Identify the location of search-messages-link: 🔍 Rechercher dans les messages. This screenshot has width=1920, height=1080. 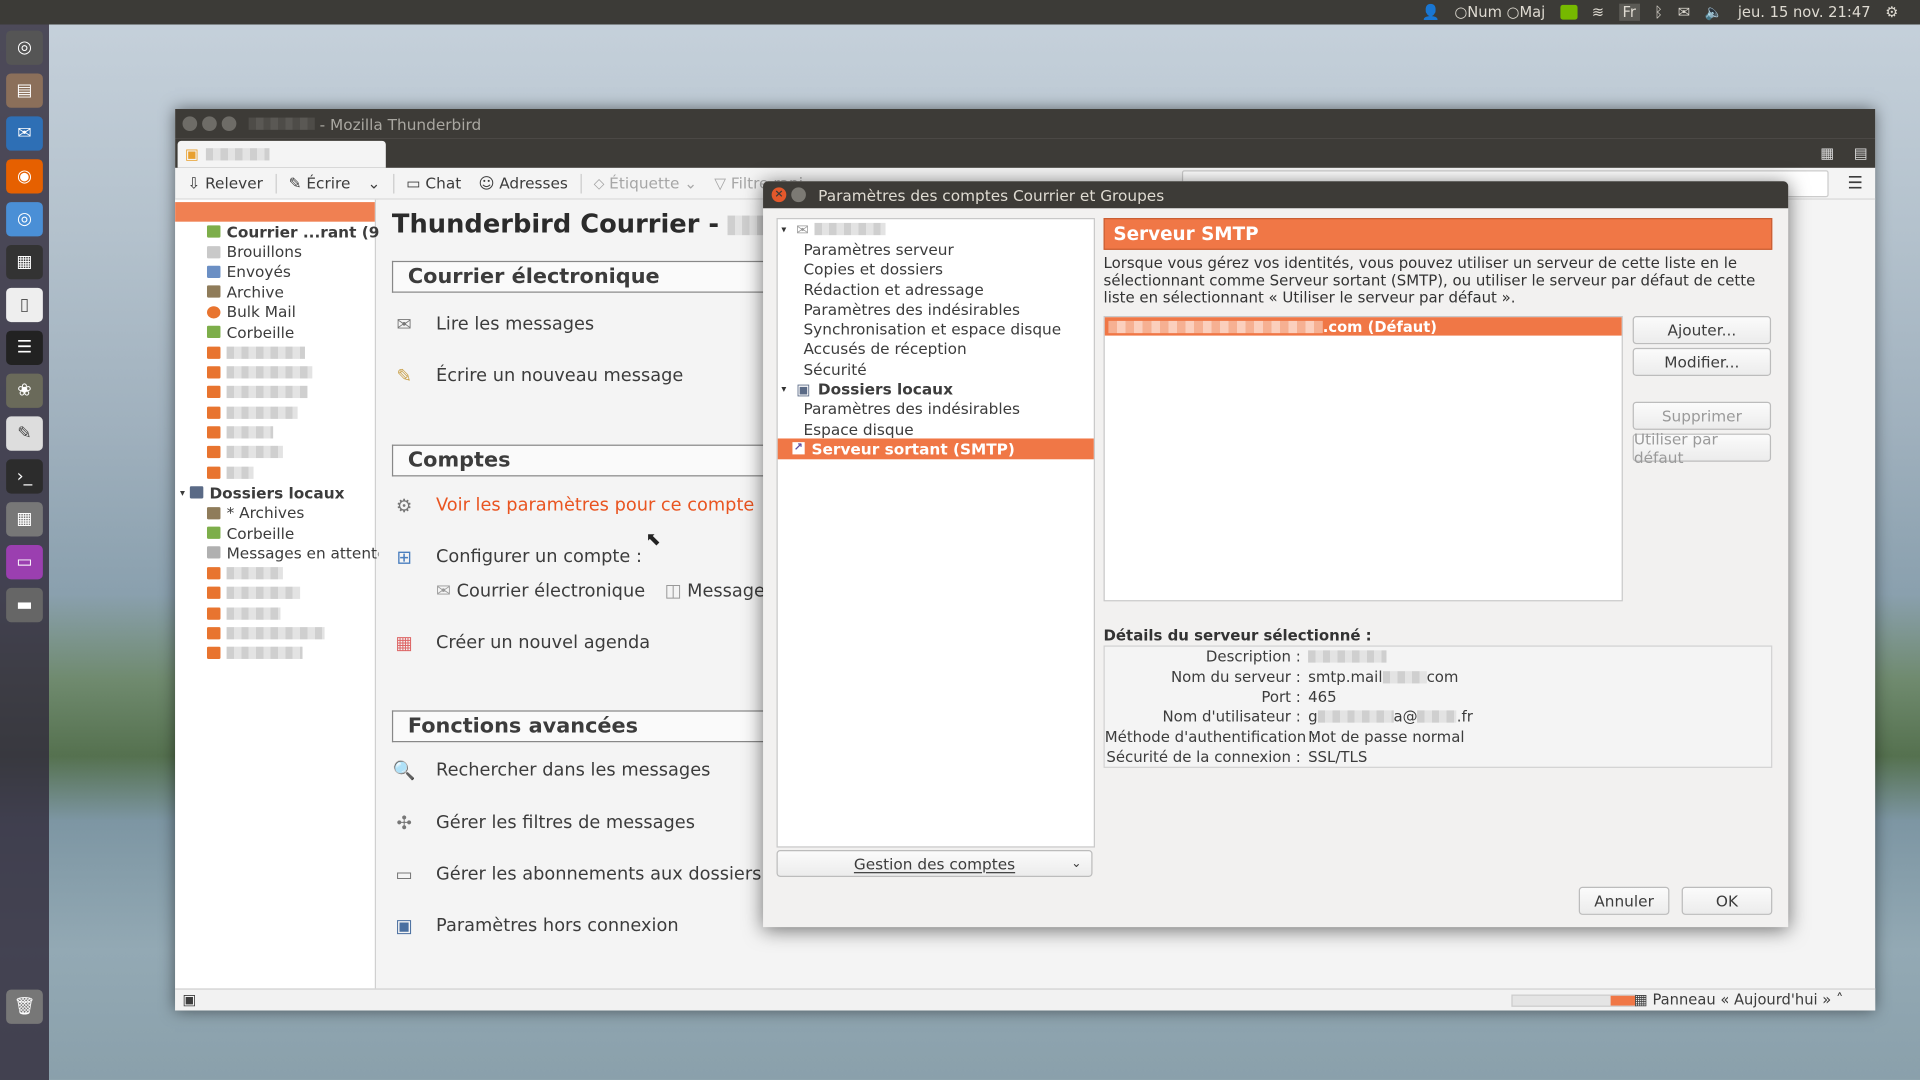
(581, 770).